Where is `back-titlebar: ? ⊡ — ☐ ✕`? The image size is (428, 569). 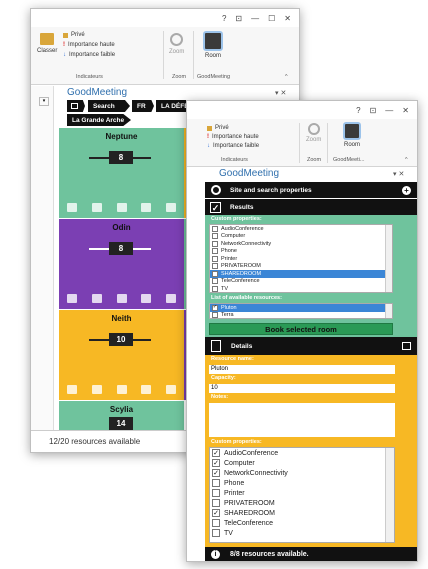 back-titlebar: ? ⊡ — ☐ ✕ is located at coordinates (165, 18).